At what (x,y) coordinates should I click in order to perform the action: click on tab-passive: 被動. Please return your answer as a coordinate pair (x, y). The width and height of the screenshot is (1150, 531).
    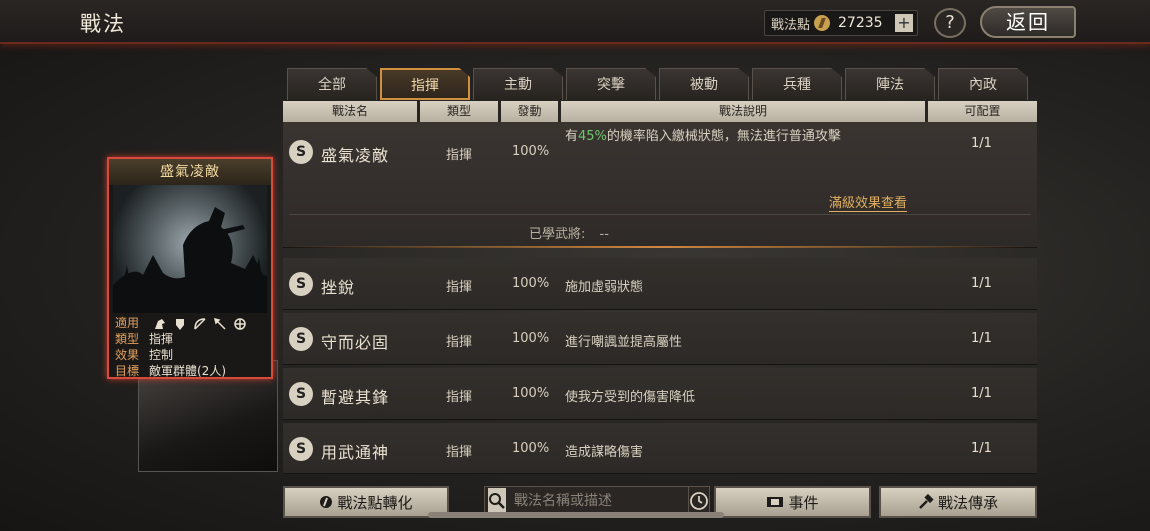
    Looking at the image, I should click on (704, 84).